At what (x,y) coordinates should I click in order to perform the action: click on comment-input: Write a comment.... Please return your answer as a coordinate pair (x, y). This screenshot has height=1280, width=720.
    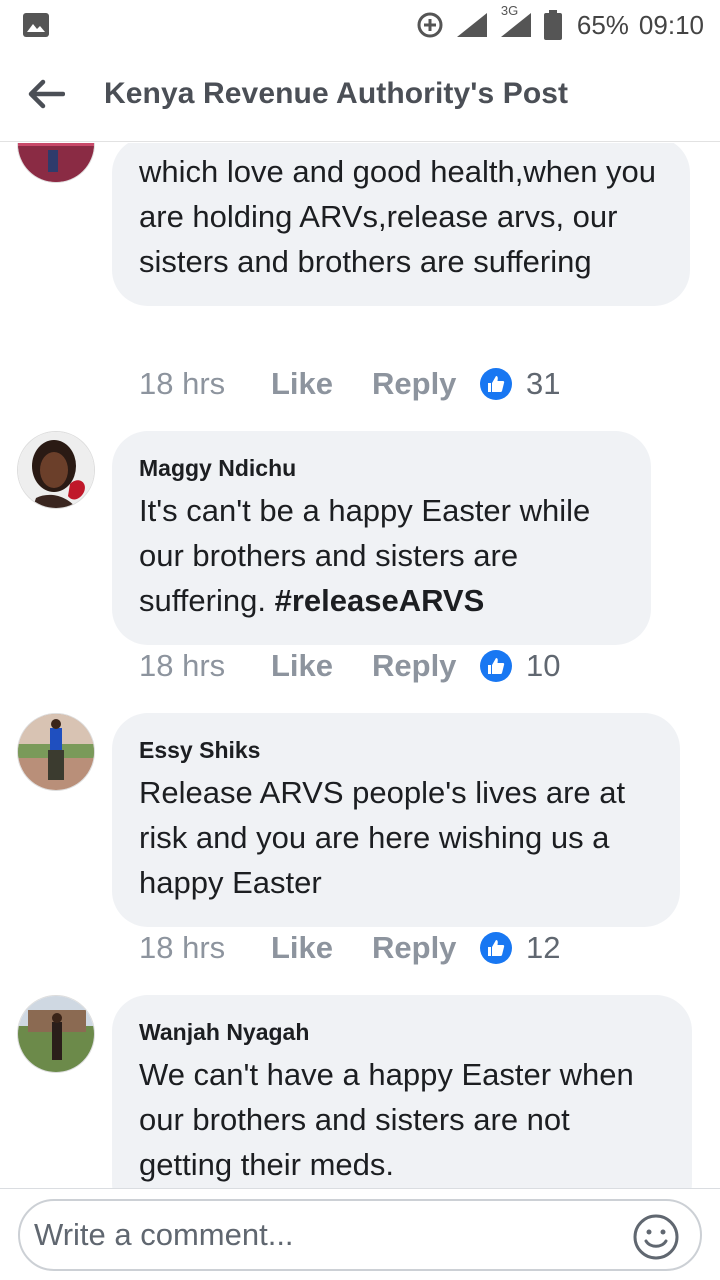
    Looking at the image, I should click on (360, 1235).